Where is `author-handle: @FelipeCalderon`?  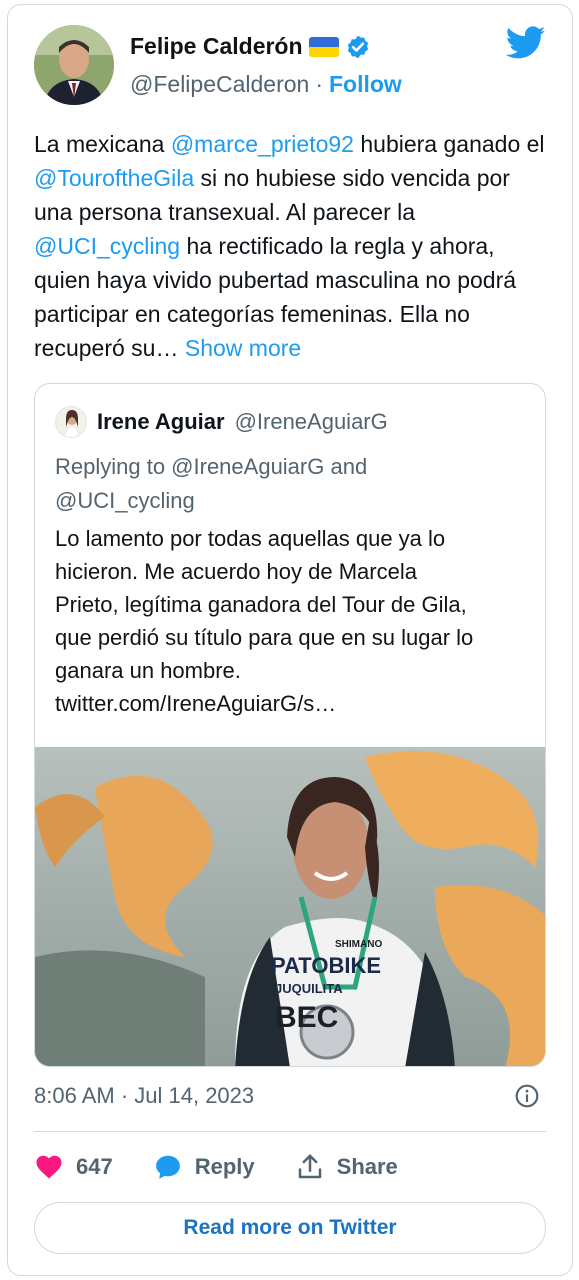
author-handle: @FelipeCalderon is located at coordinates (219, 84).